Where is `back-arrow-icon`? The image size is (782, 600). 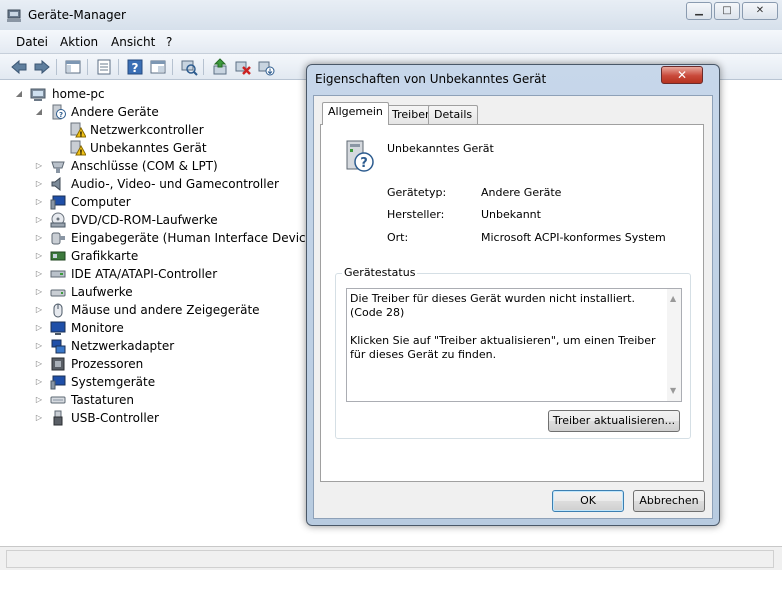
back-arrow-icon is located at coordinates (19, 67).